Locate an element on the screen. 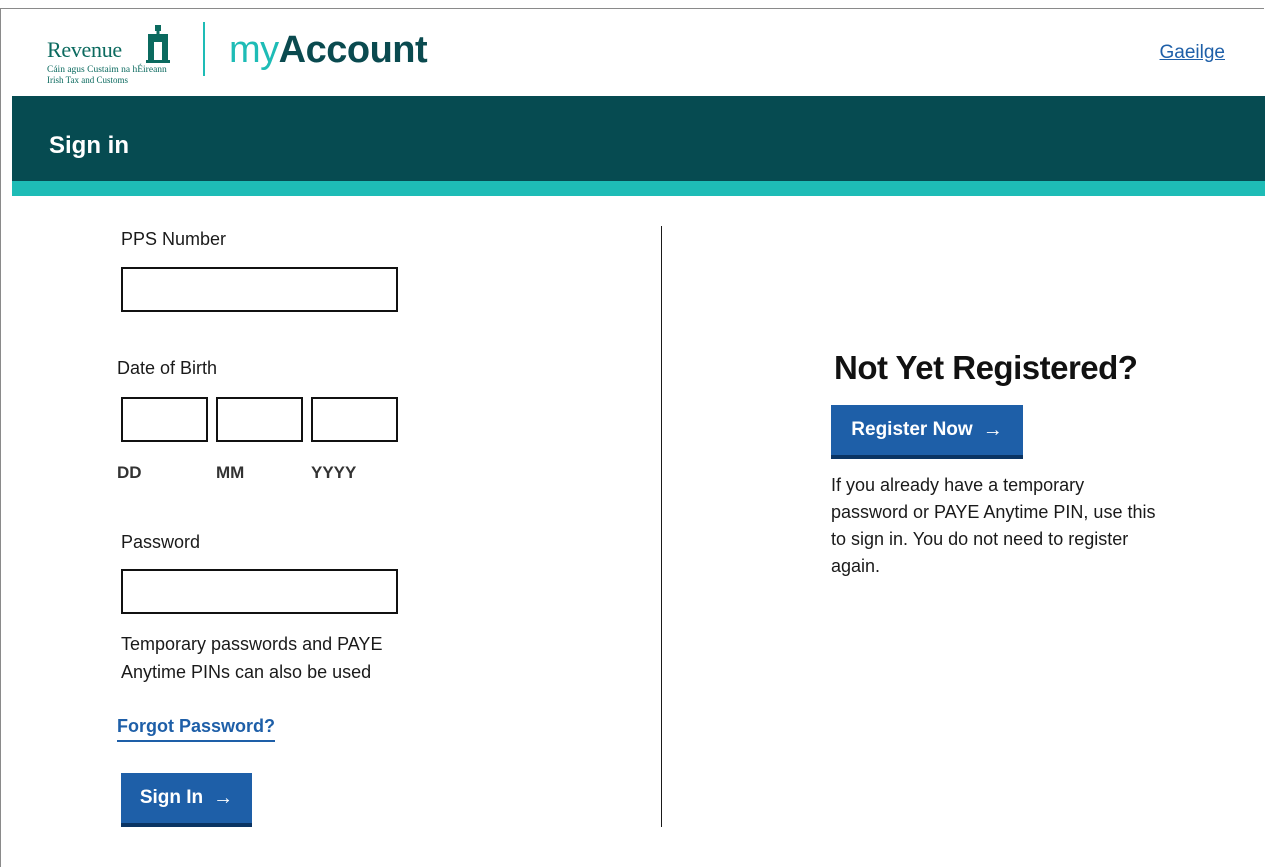 This screenshot has width=1265, height=867. password-field is located at coordinates (259, 591).